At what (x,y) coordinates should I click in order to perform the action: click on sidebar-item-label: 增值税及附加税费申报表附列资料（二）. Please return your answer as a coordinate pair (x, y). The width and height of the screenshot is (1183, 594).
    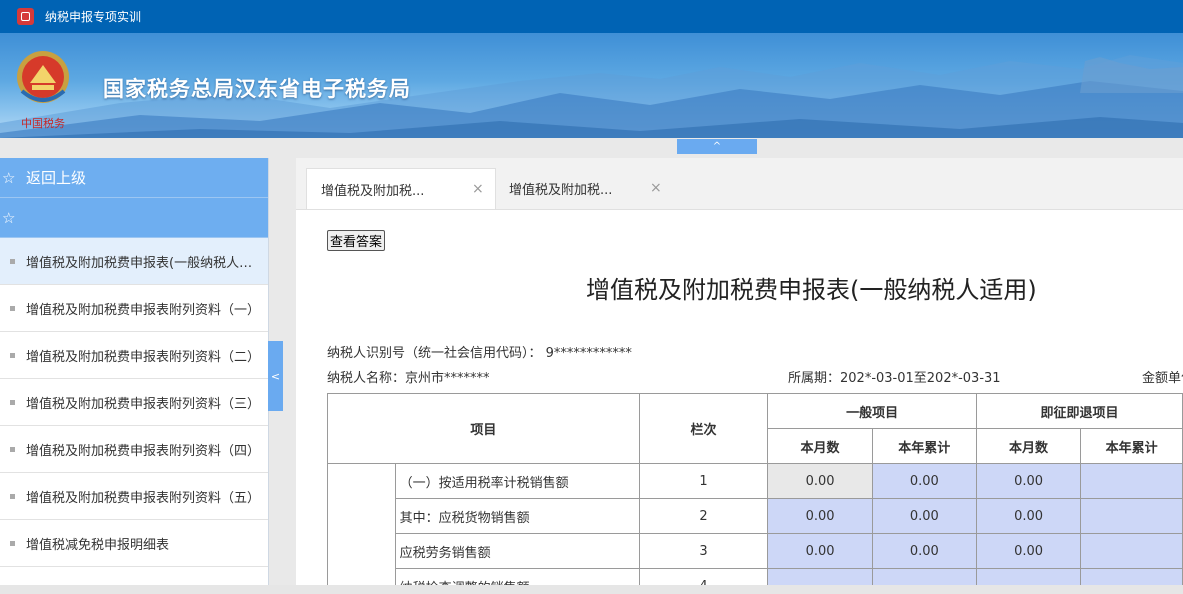
    Looking at the image, I should click on (143, 357).